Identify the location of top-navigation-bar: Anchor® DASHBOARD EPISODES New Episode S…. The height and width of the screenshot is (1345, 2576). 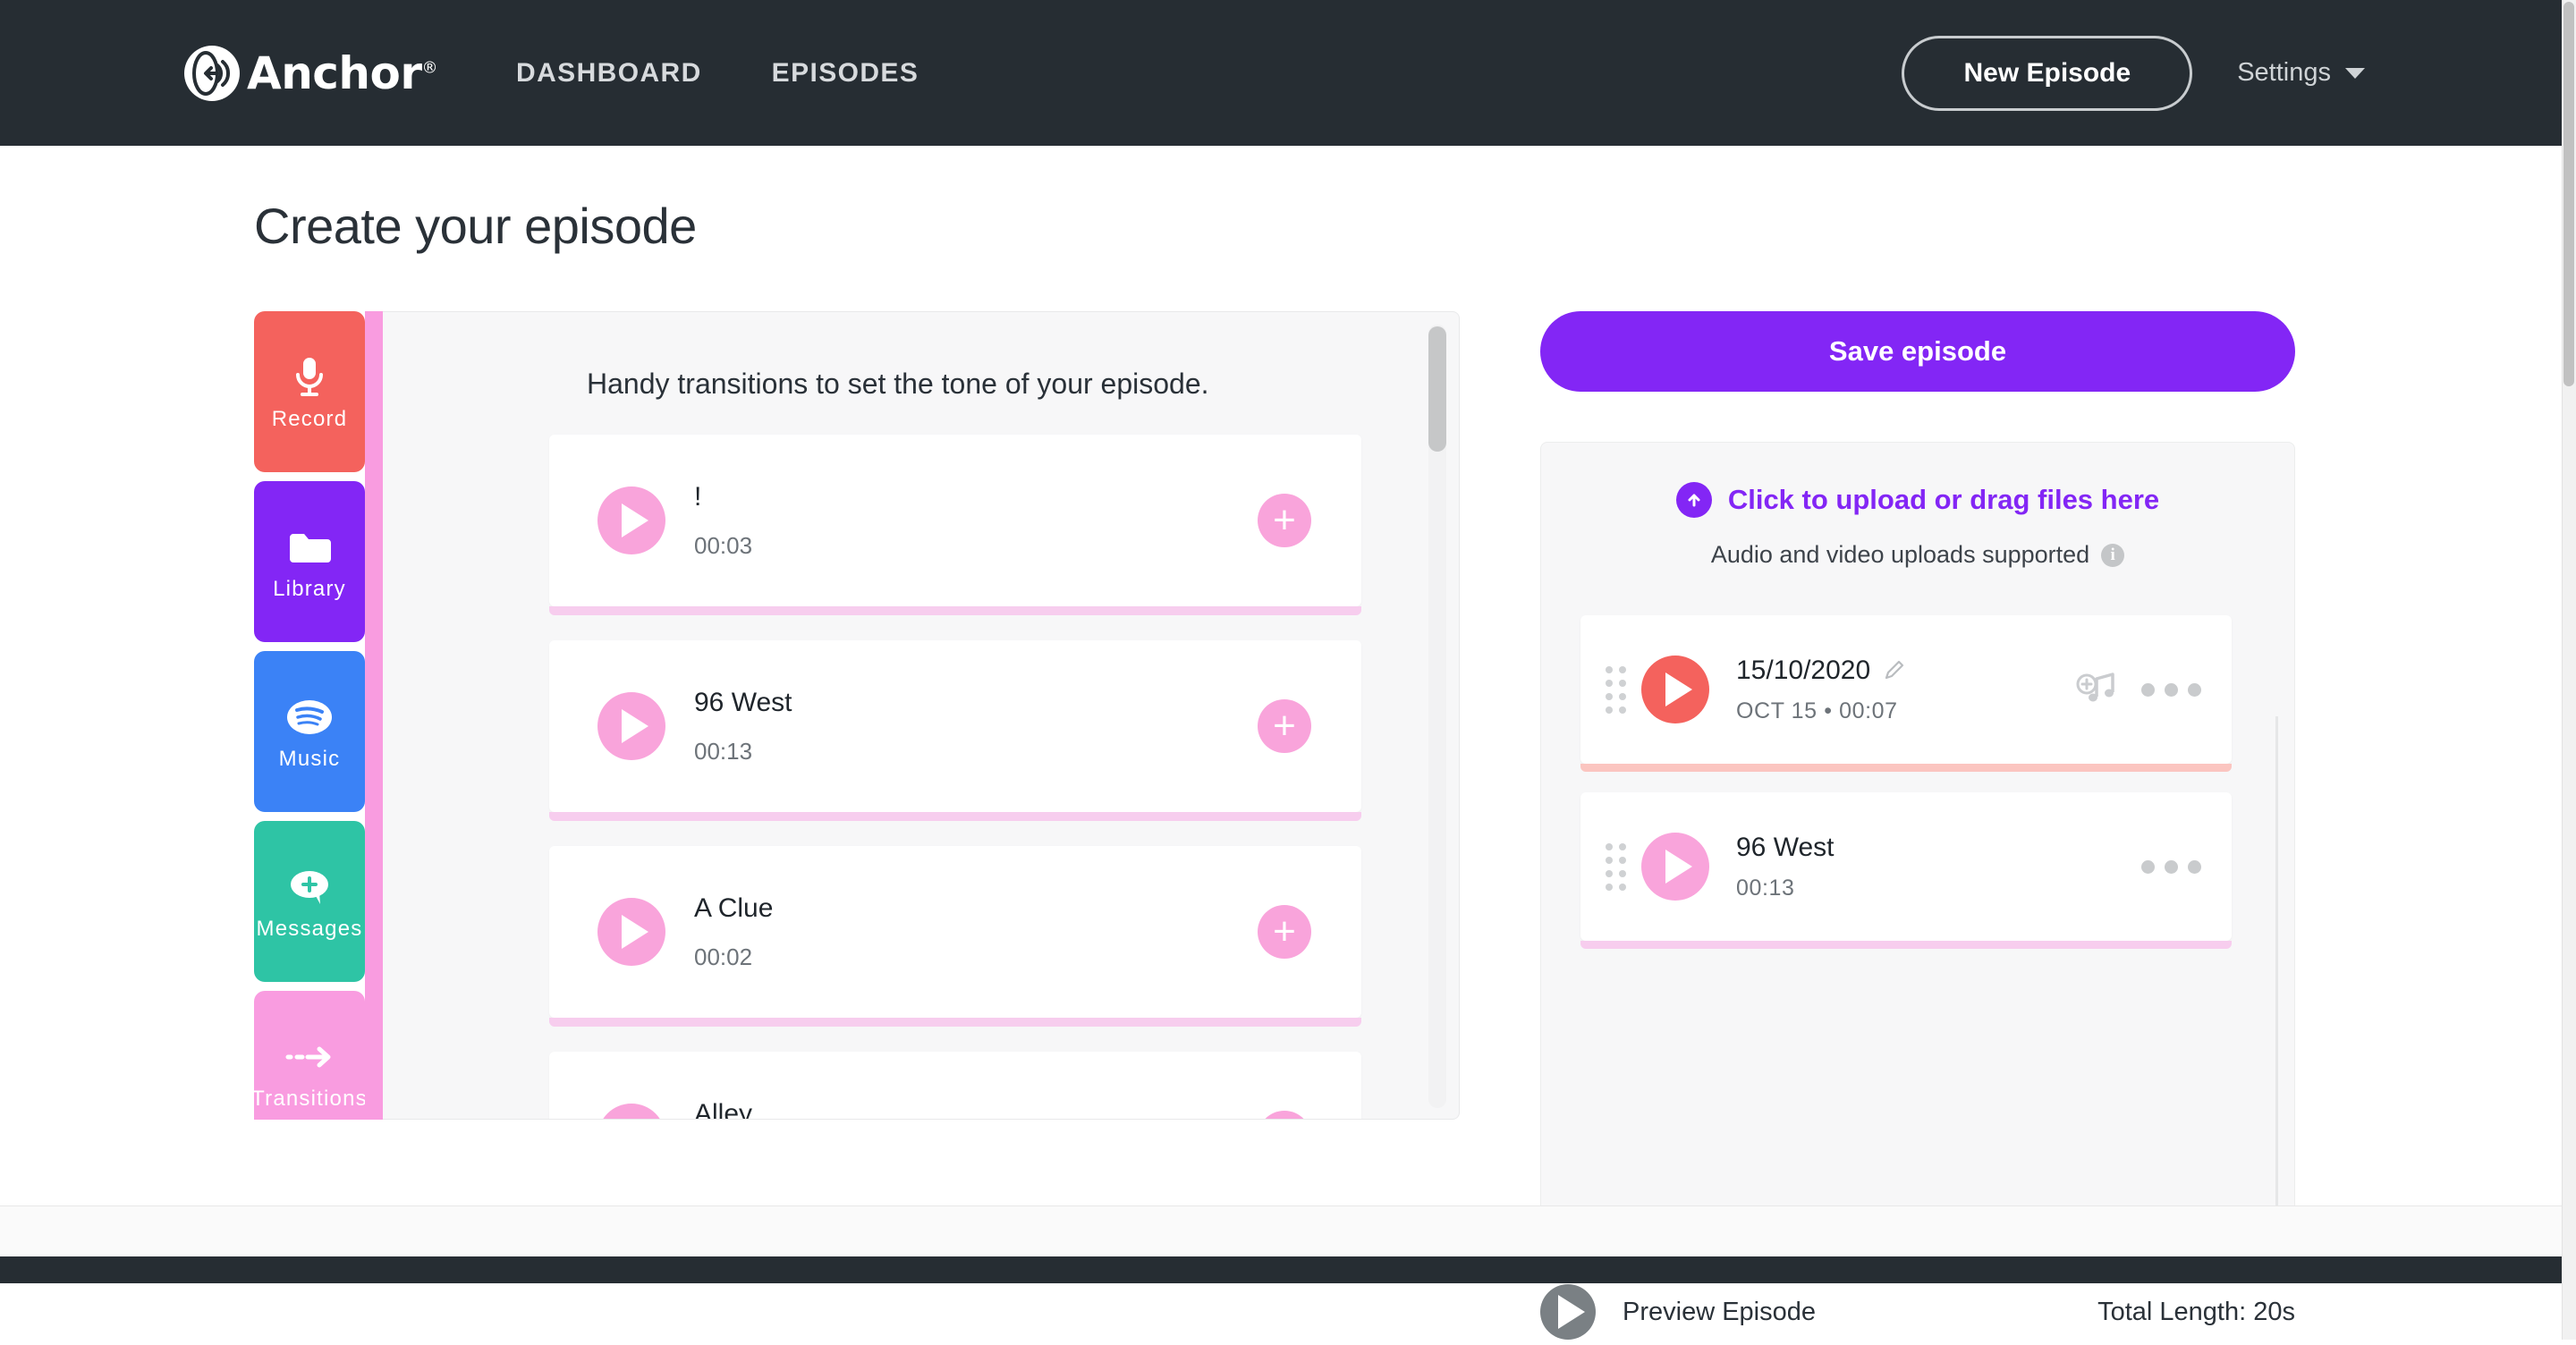
(1281, 73).